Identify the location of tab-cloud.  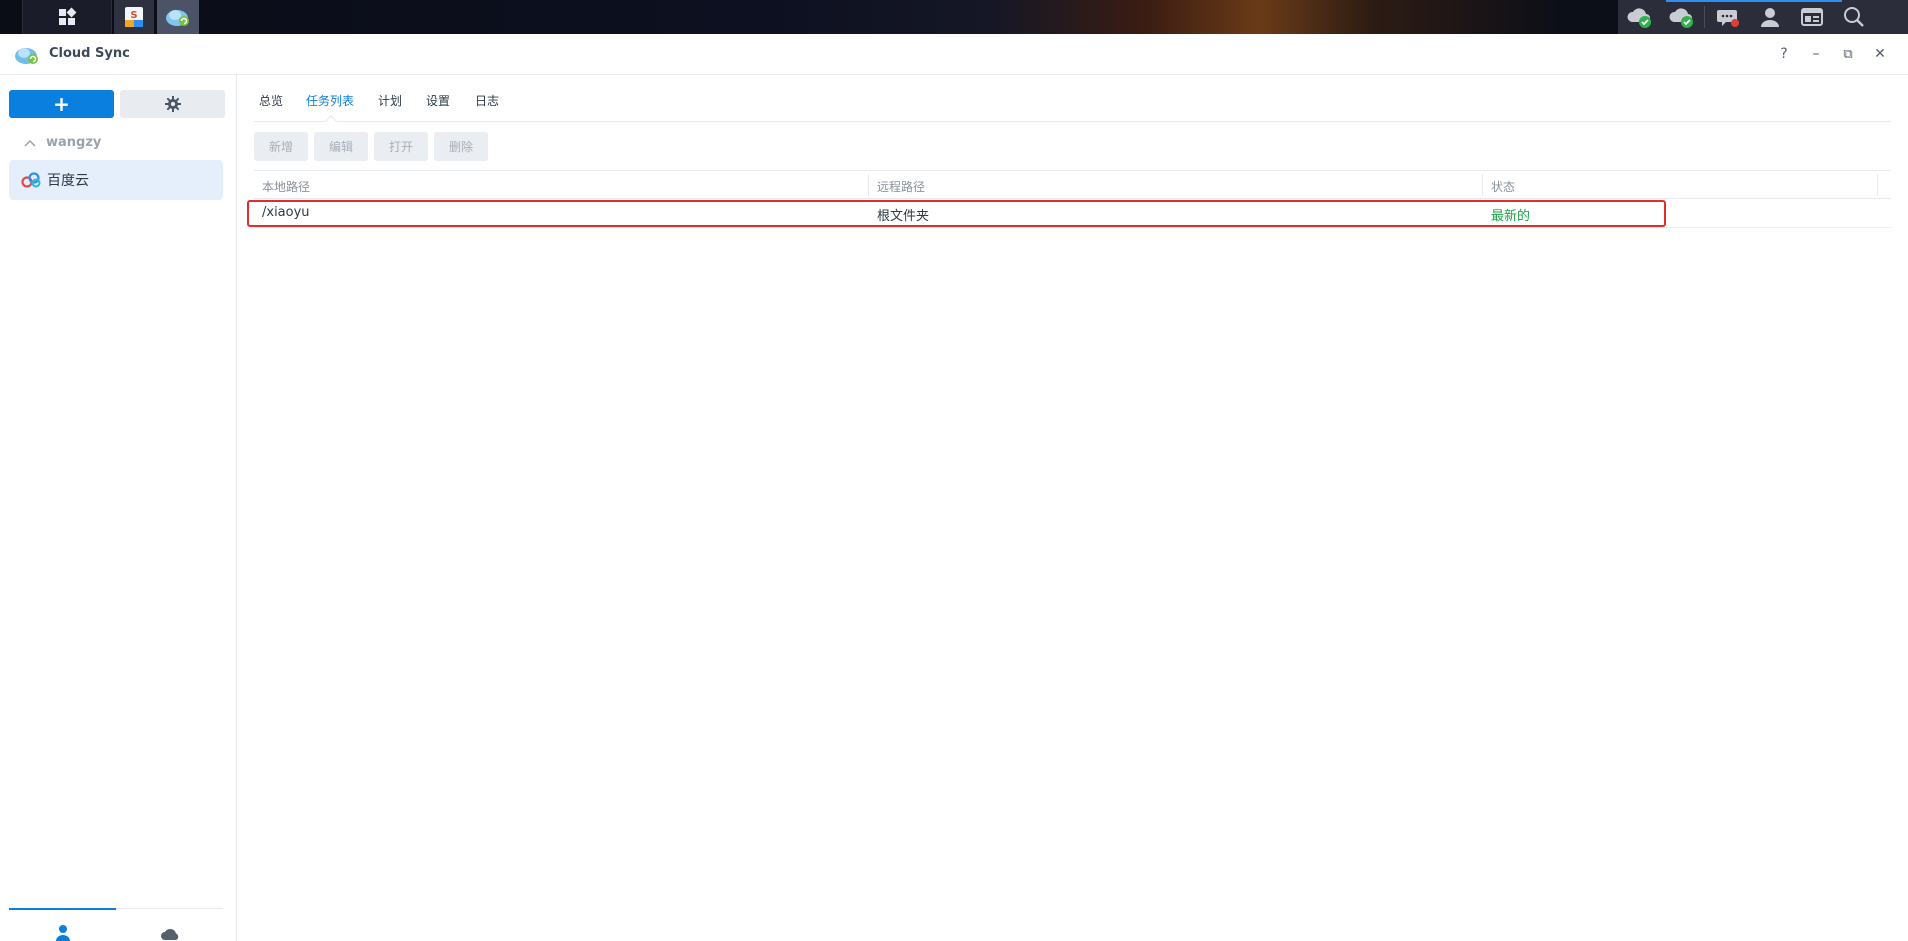
(169, 925).